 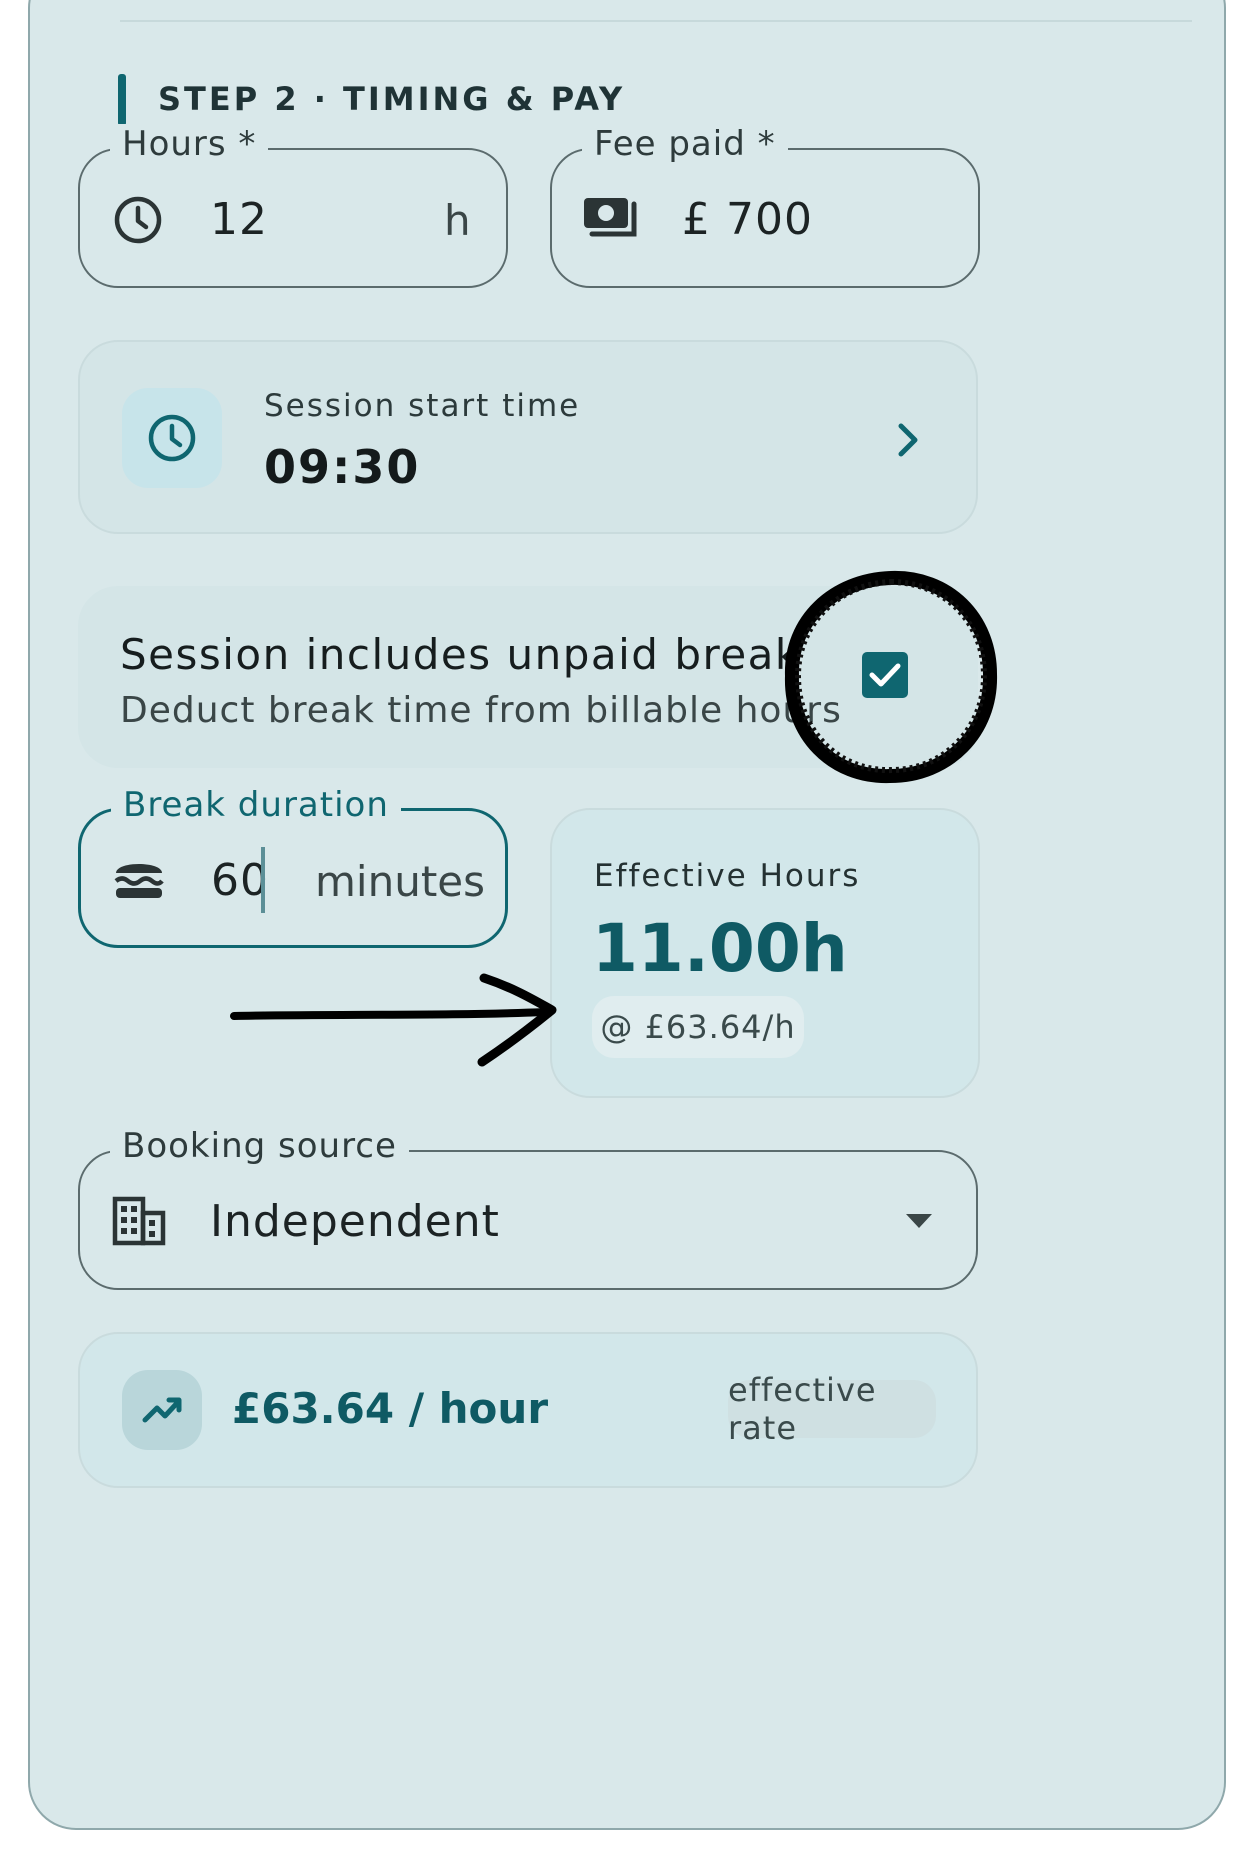 I want to click on hours-field: Hours * 12 h, so click(x=293, y=206).